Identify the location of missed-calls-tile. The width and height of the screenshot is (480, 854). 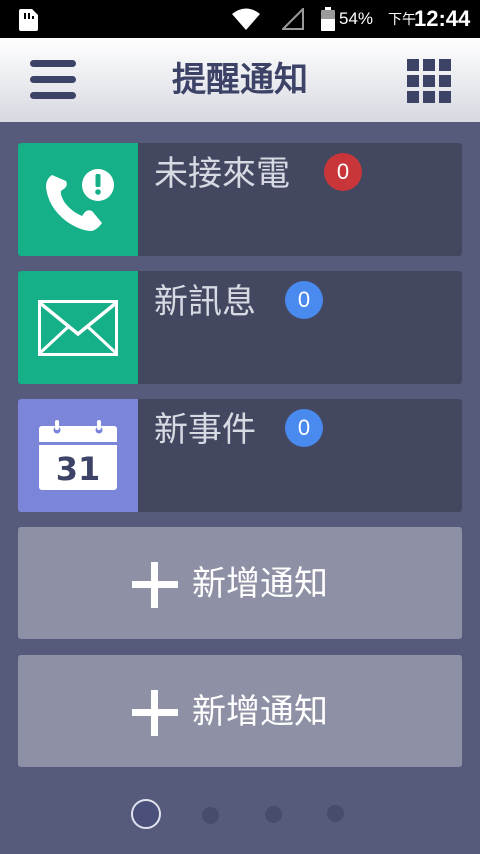
(78, 199).